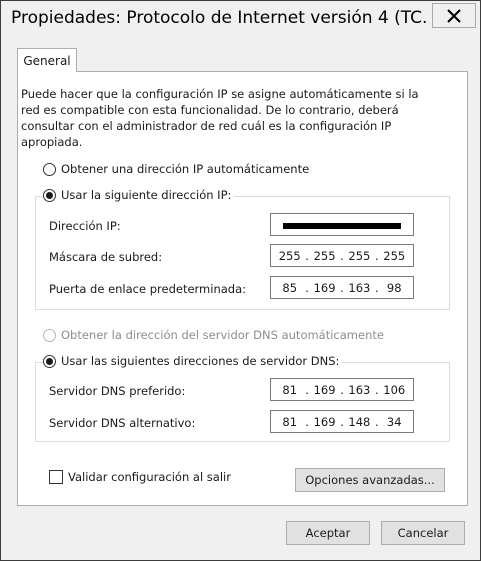 This screenshot has width=481, height=561. I want to click on redacted-ip-mask, so click(342, 226).